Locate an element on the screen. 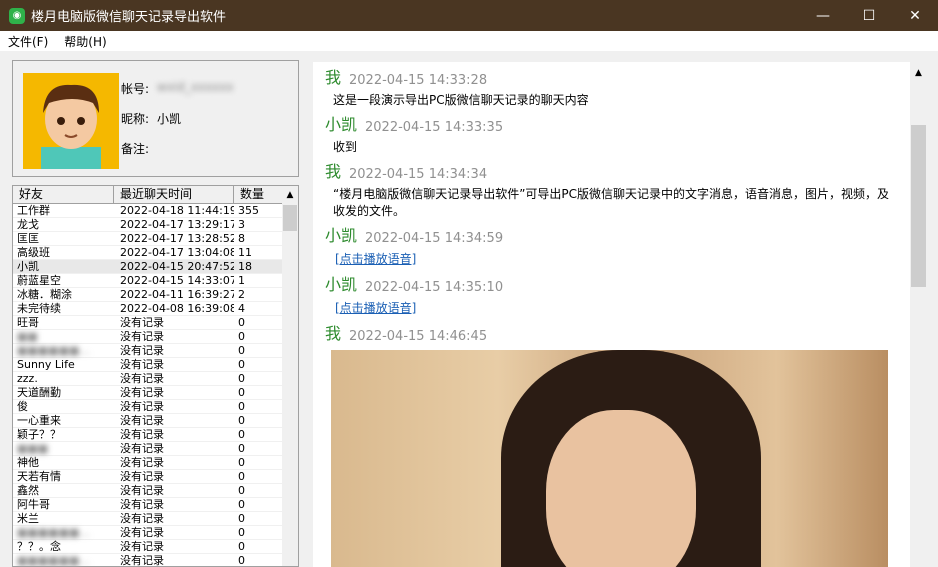  menu-help: 帮助(H) is located at coordinates (85, 41).